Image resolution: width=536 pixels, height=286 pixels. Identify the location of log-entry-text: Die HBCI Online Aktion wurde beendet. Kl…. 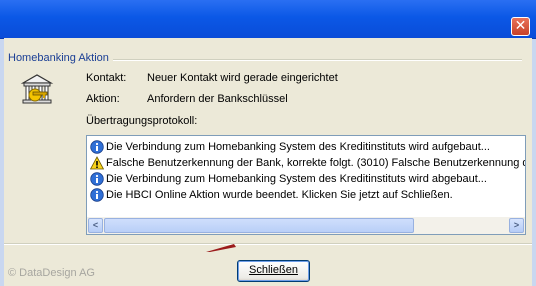
(279, 195).